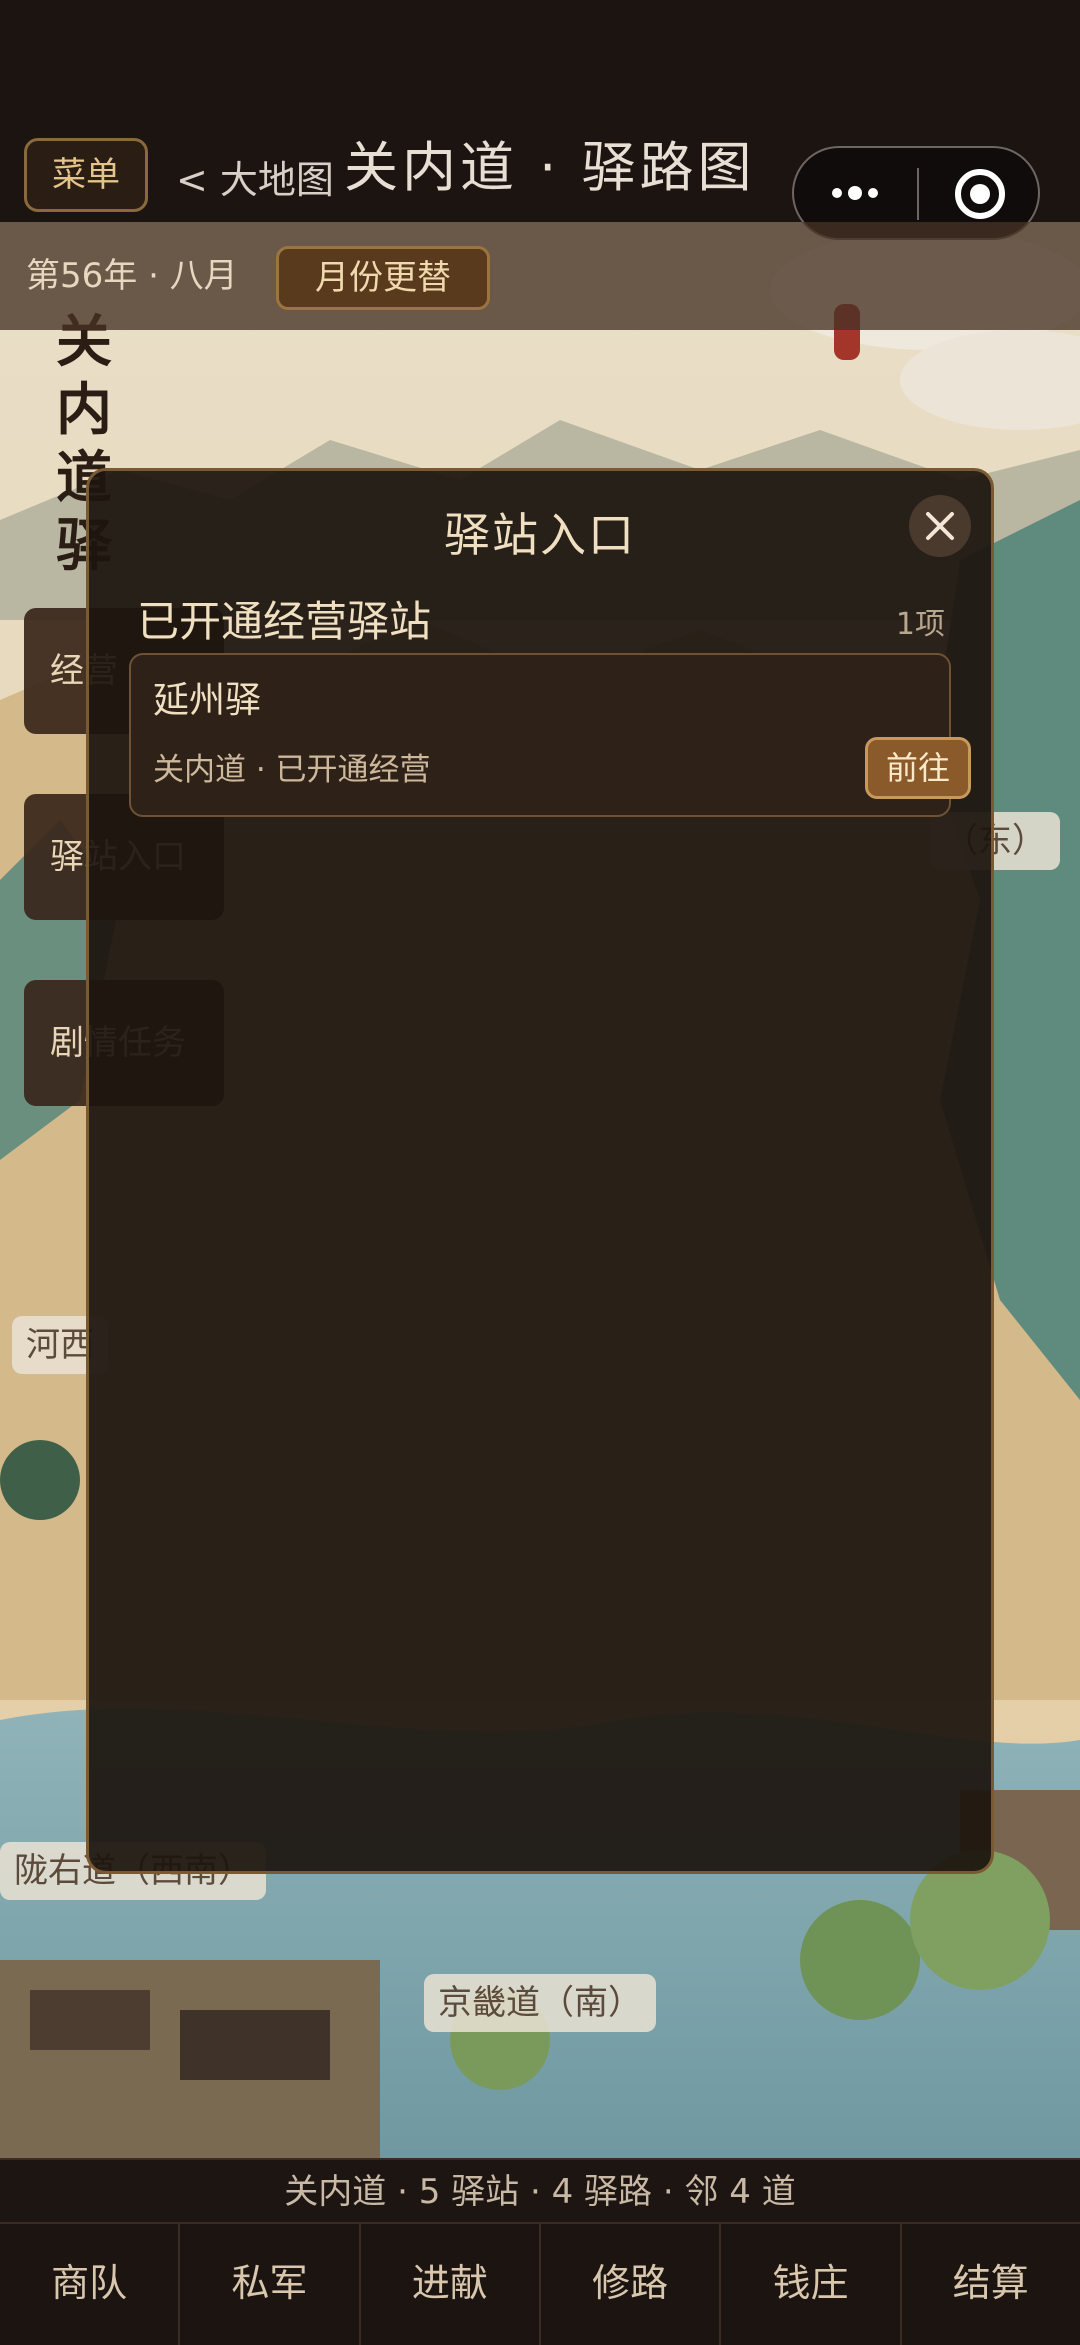  Describe the element at coordinates (540, 120) in the screenshot. I see `top-app-bar: 菜单 < 大地图 关内道 · 驿路图` at that location.